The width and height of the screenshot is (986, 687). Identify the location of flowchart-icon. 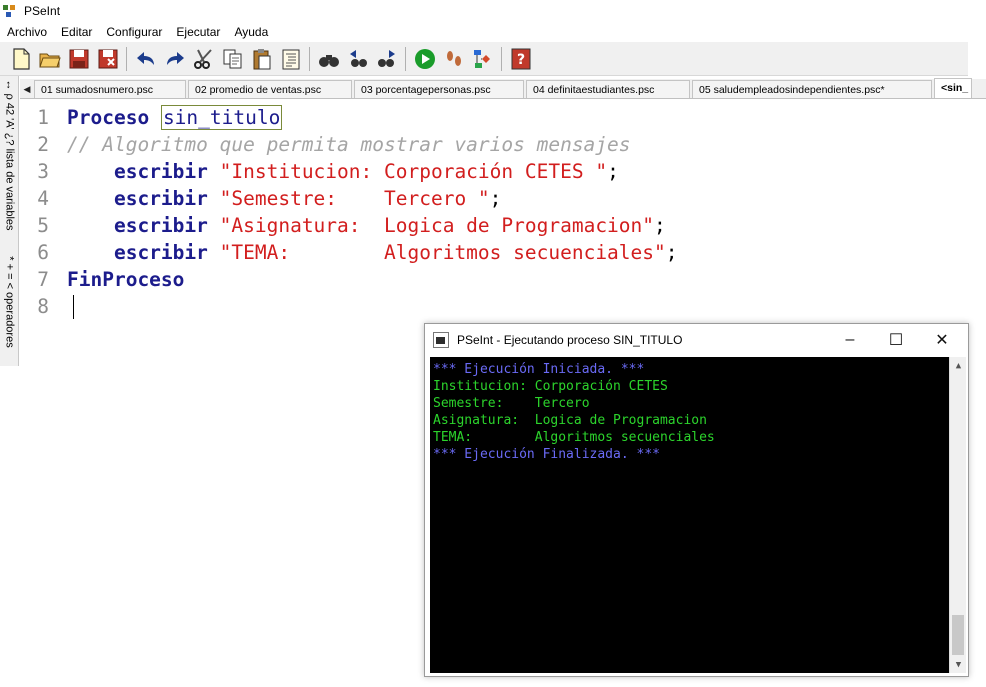
(482, 59).